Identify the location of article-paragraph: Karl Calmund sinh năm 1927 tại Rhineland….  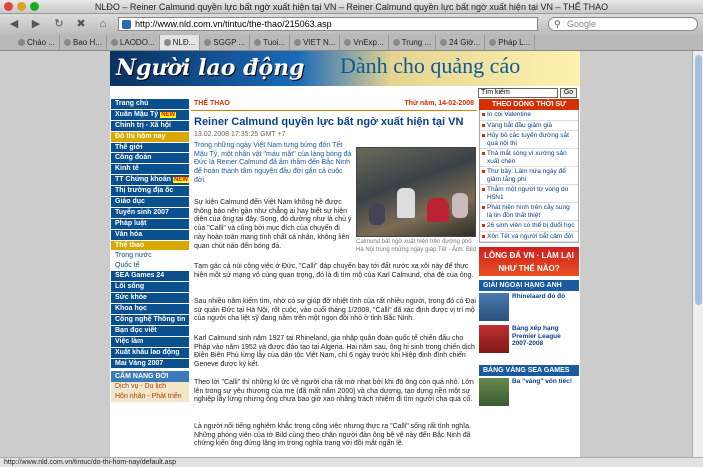
(334, 352).